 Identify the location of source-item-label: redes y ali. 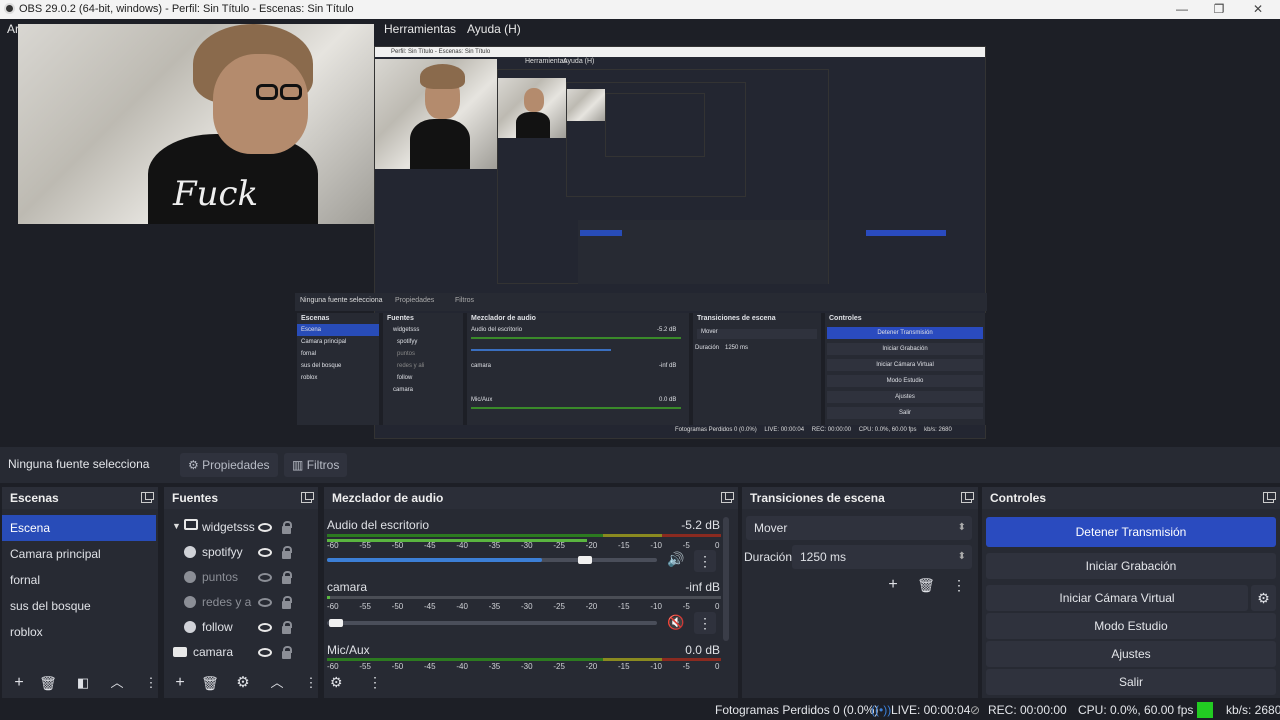
(227, 602).